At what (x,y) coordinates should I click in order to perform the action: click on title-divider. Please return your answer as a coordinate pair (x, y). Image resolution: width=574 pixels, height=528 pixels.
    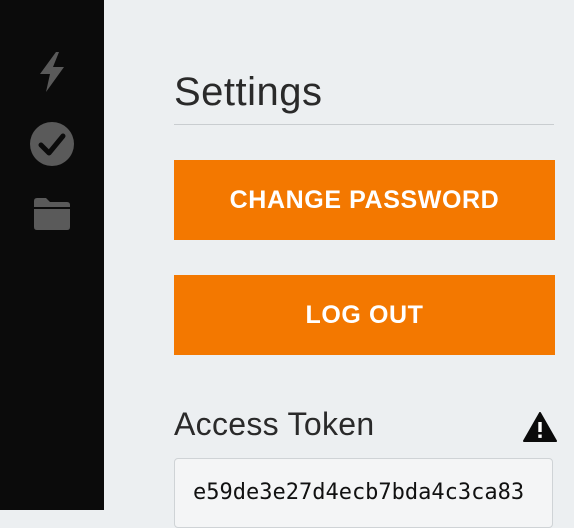
    Looking at the image, I should click on (364, 124).